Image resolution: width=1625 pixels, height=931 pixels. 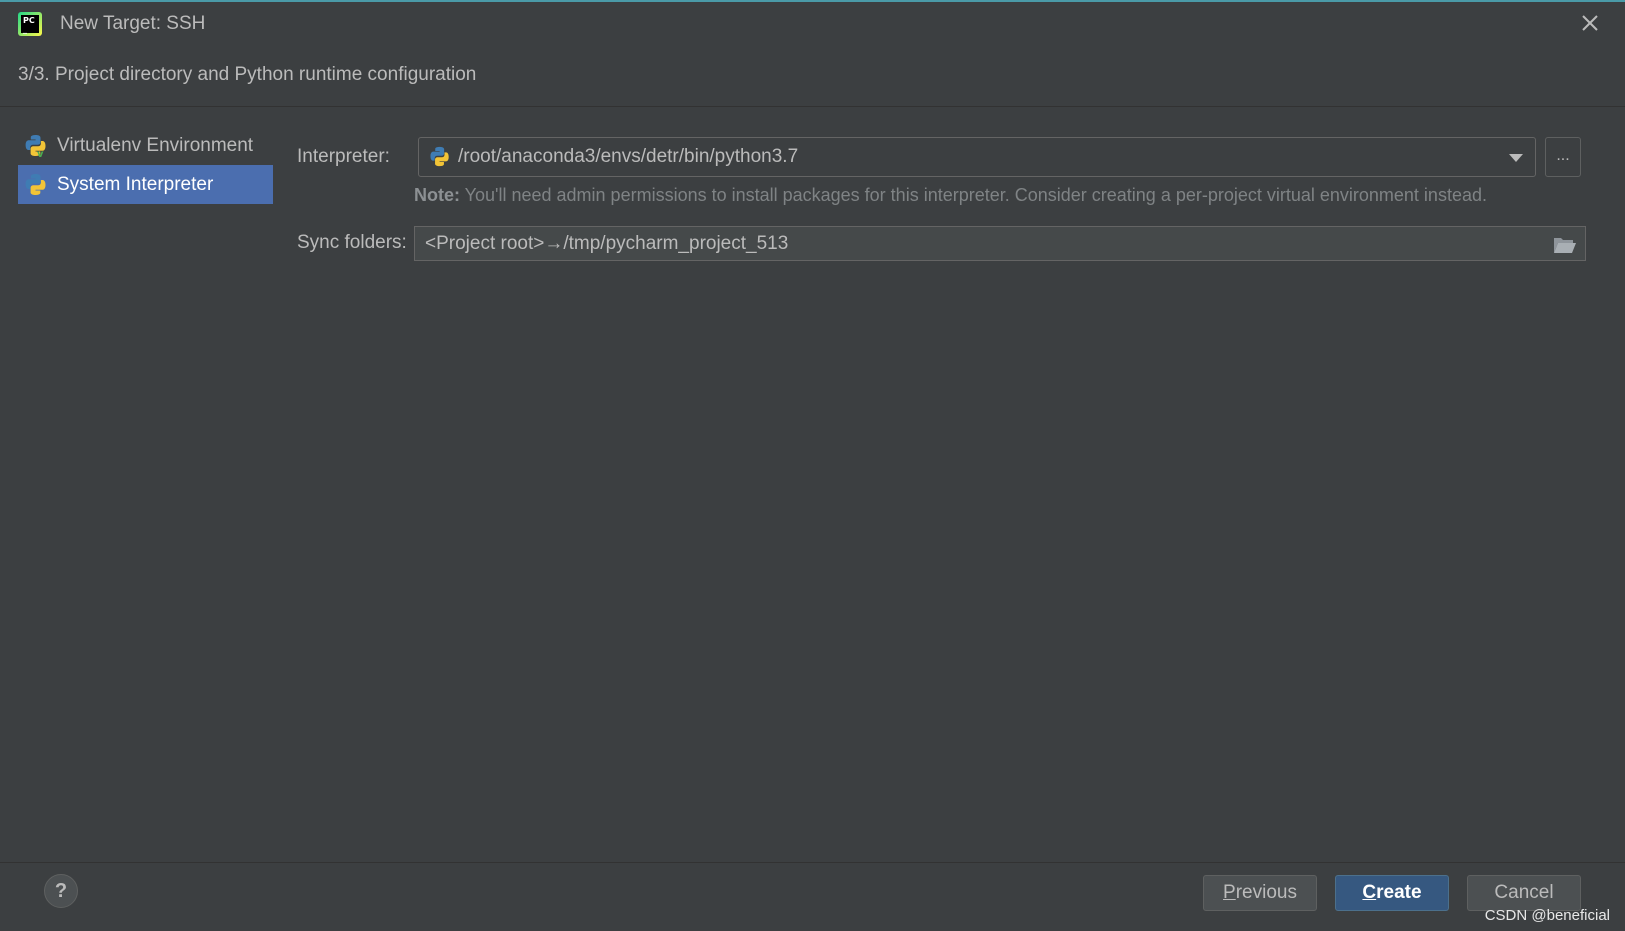 I want to click on watermark: CSDN @beneficial, so click(x=1547, y=915).